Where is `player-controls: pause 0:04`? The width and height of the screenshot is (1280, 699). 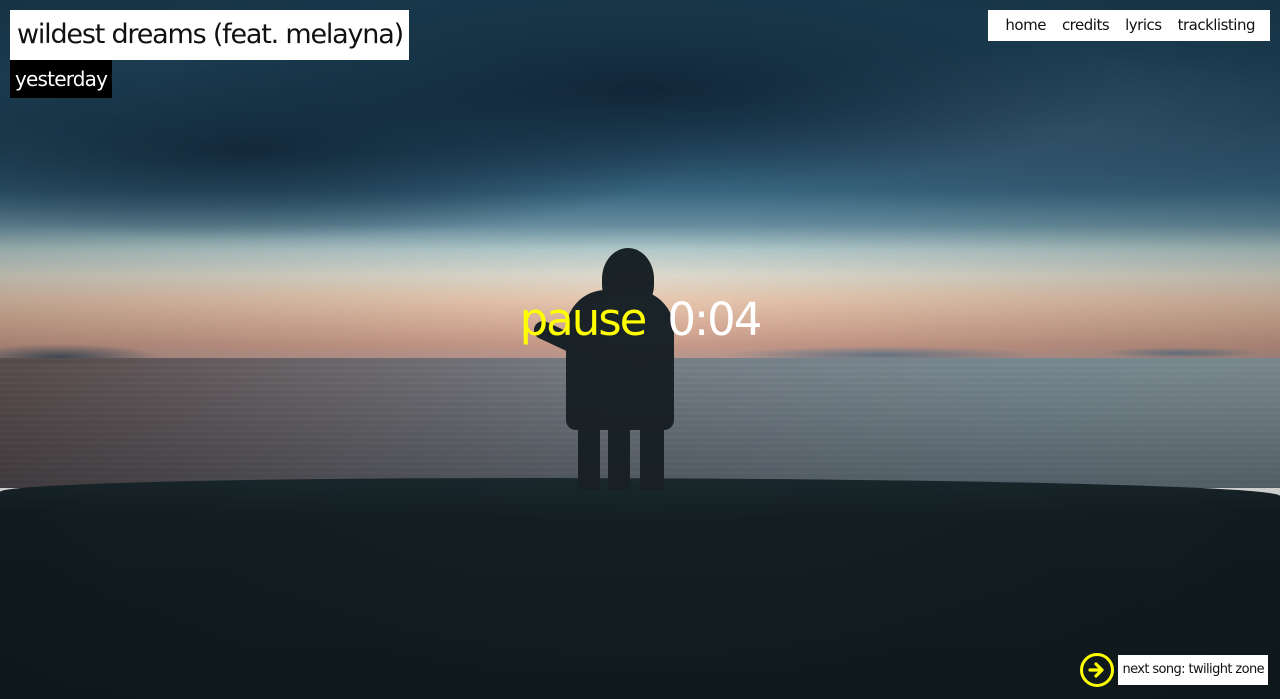 player-controls: pause 0:04 is located at coordinates (640, 320).